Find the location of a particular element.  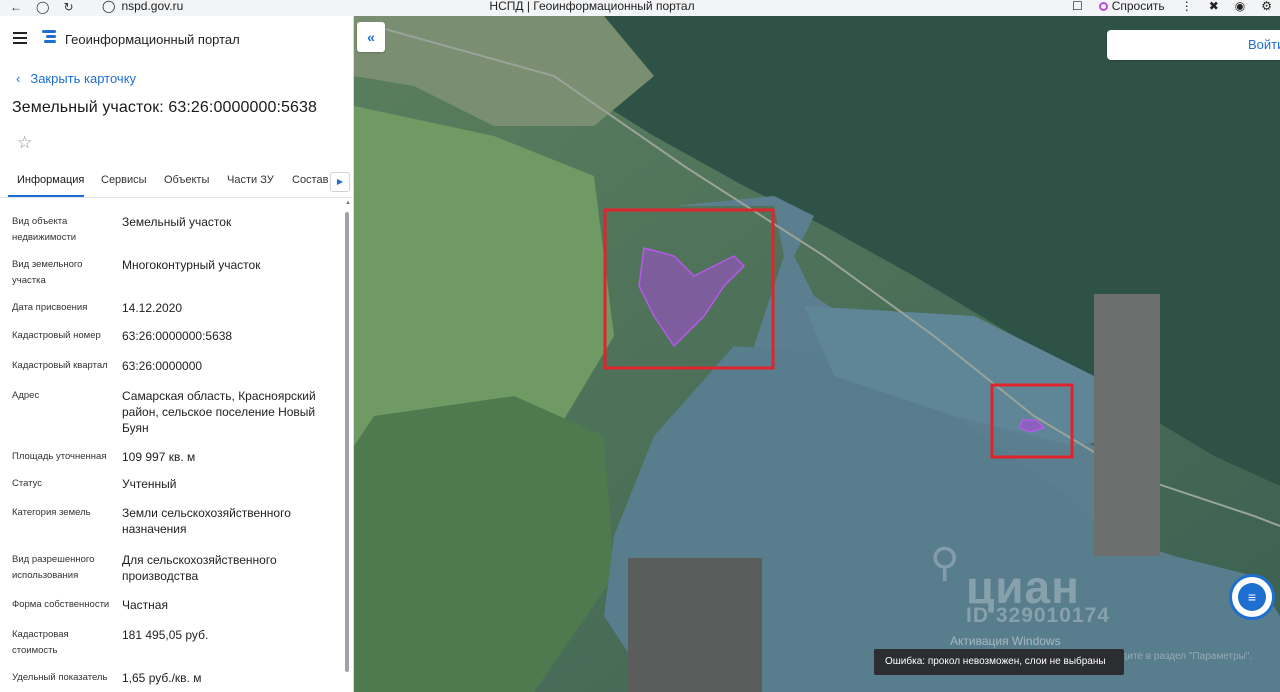

menu-dots-icon: ⋮ is located at coordinates (1187, 6).